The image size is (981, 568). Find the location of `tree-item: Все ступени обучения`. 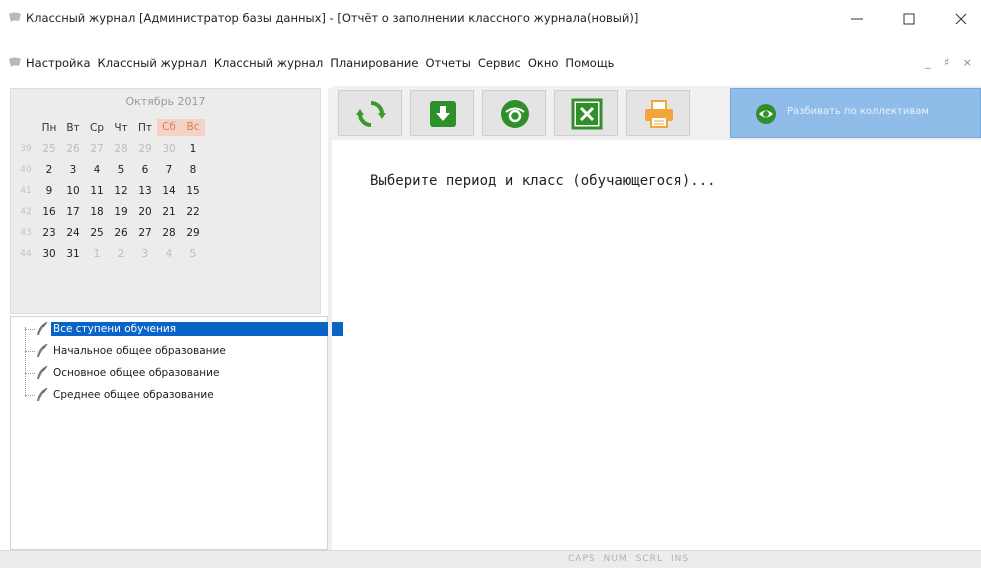

tree-item: Все ступени обучения is located at coordinates (184, 329).